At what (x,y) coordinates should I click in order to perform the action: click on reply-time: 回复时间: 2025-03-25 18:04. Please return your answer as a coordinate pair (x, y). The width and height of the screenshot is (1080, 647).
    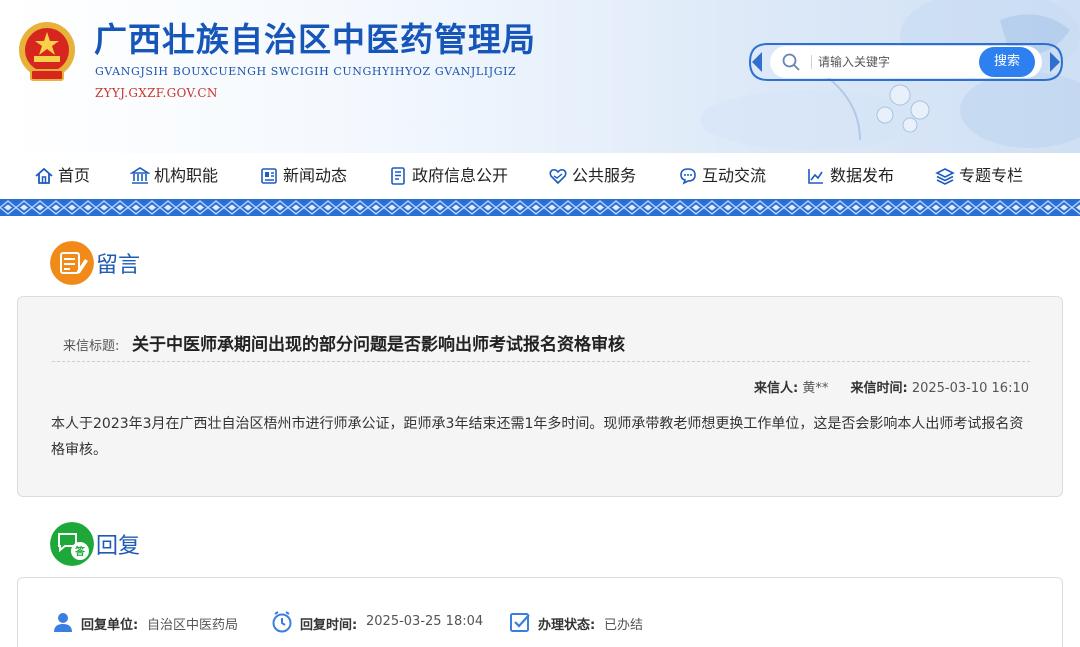
    Looking at the image, I should click on (385, 622).